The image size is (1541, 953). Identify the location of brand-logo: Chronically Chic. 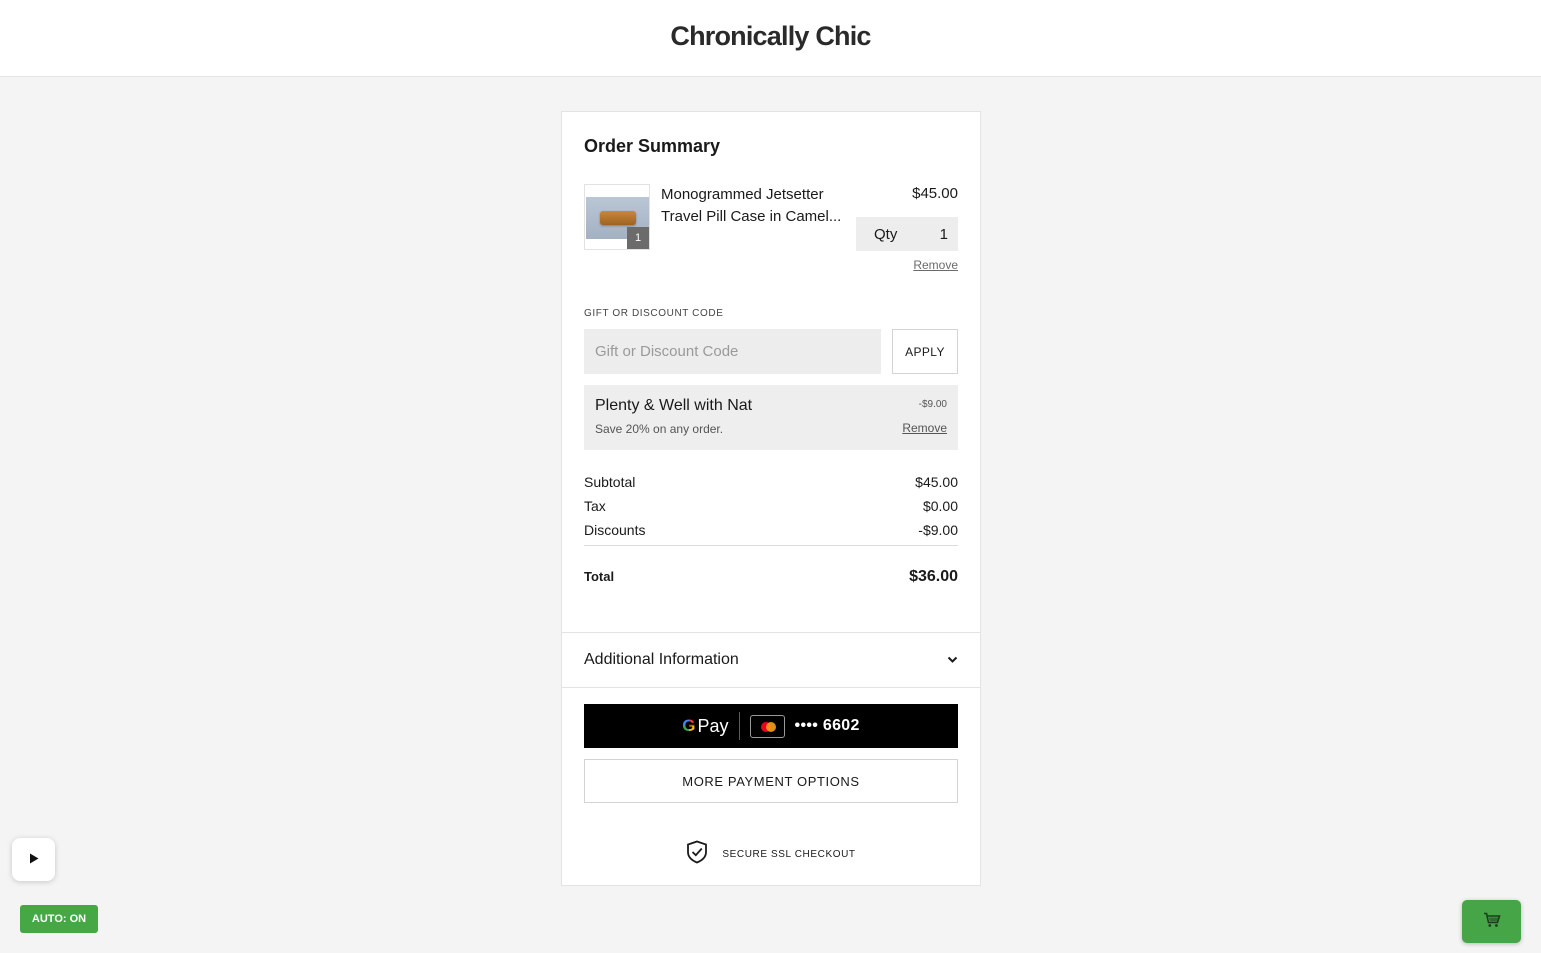
(770, 36).